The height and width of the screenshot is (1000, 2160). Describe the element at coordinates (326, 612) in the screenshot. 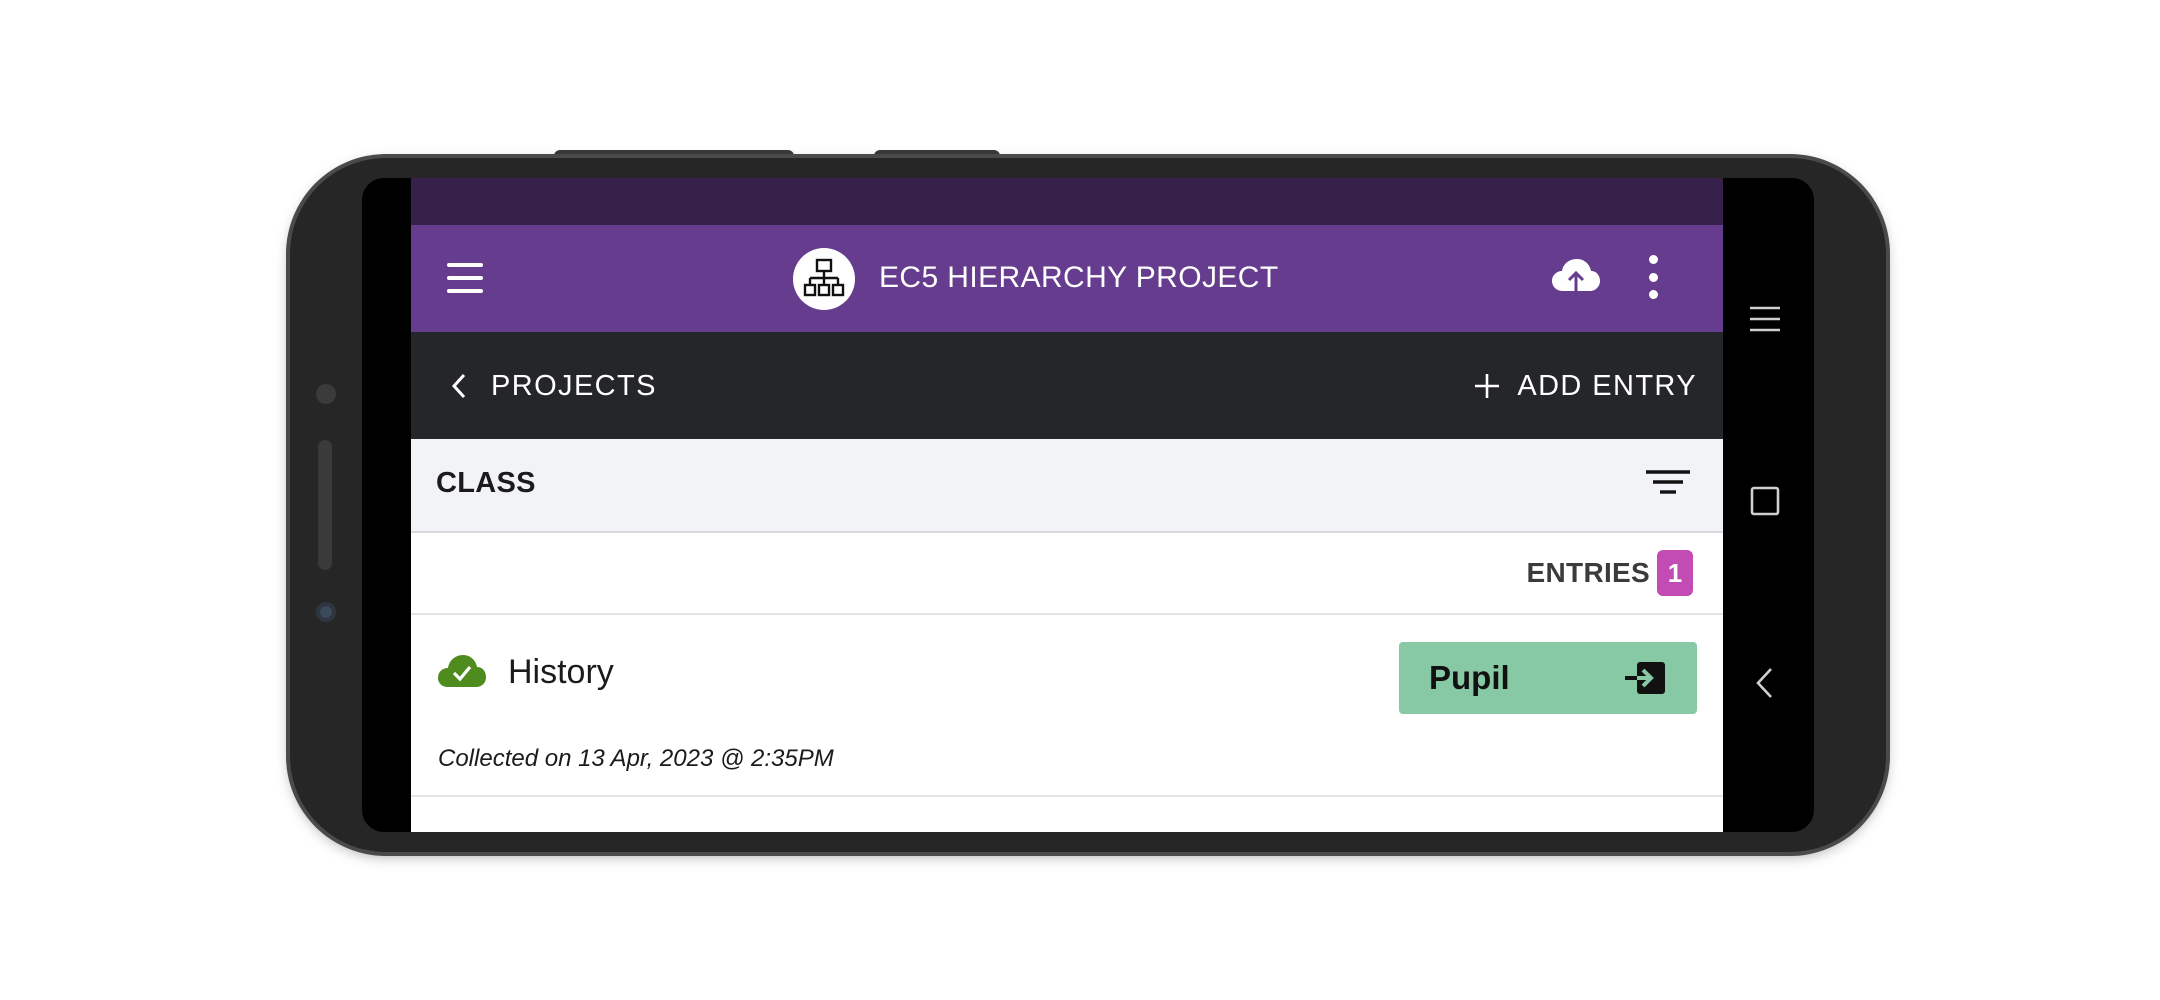

I see `front-camera` at that location.